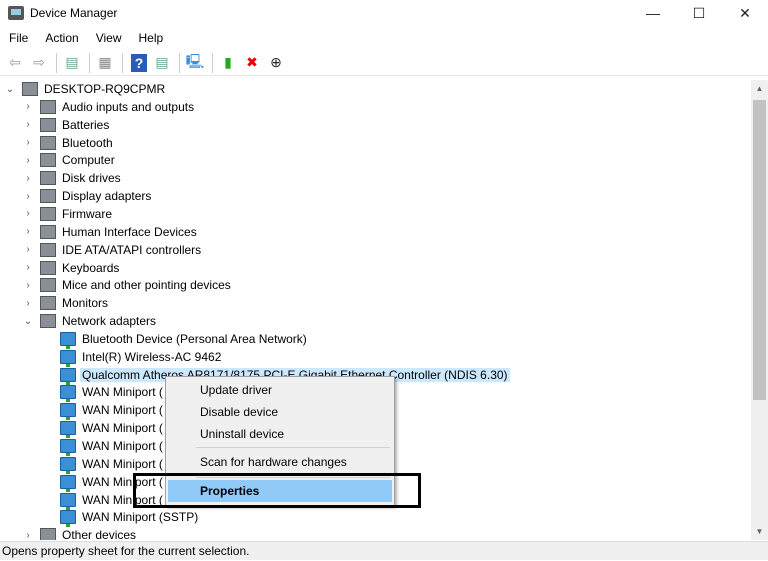 The image size is (768, 561). What do you see at coordinates (110, 232) in the screenshot?
I see `tree-category: › Human Interface Devices` at bounding box center [110, 232].